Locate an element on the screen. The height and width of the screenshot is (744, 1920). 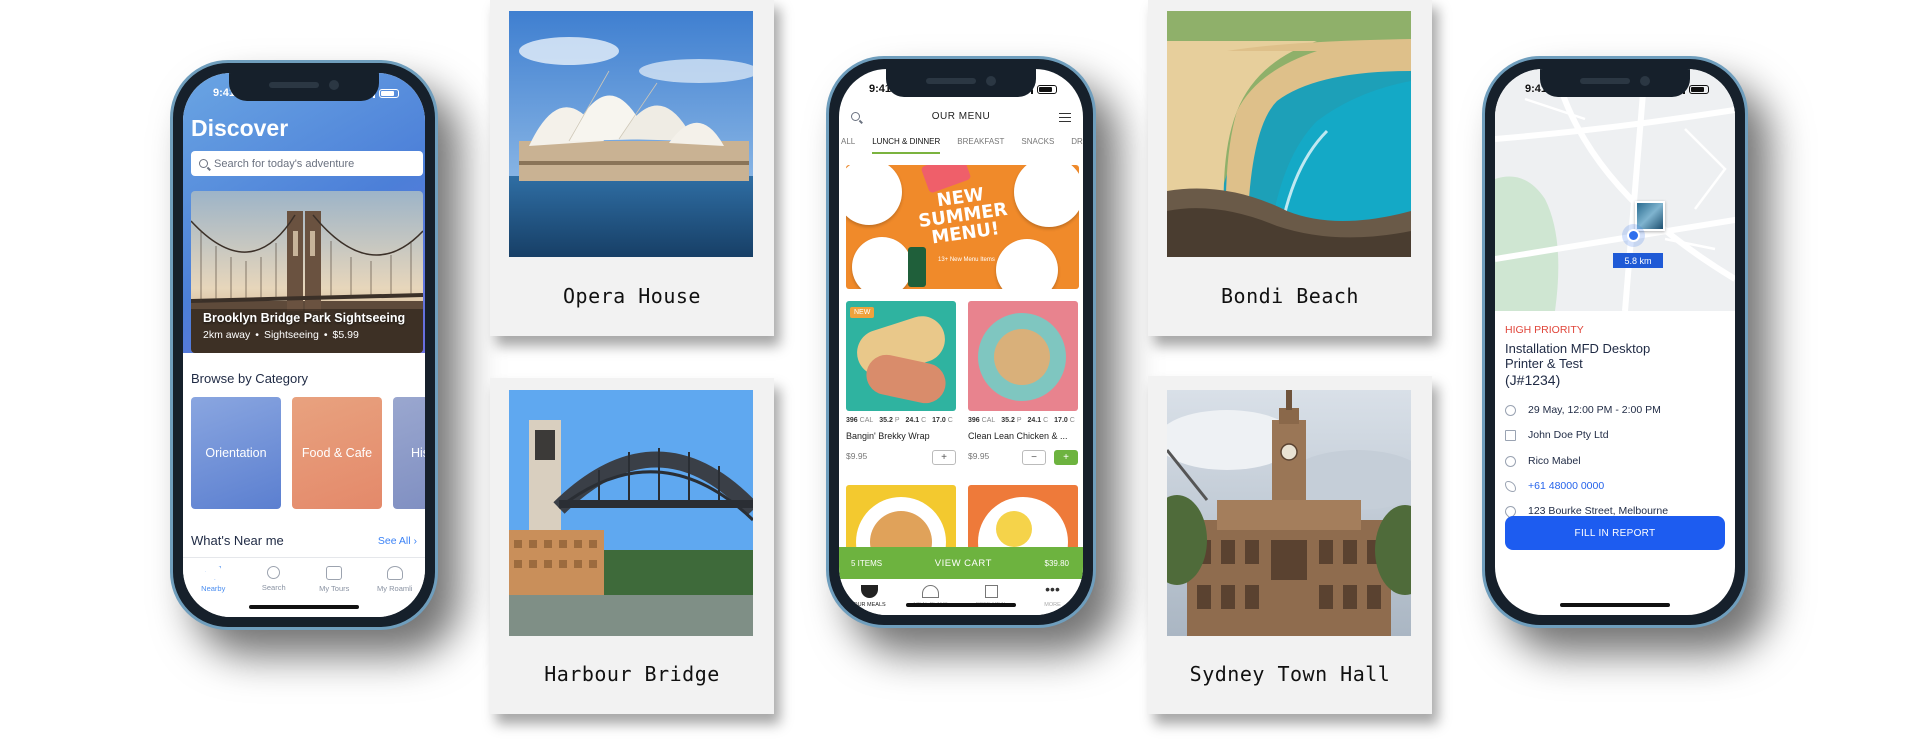
category-history: Hist is located at coordinates (409, 453).